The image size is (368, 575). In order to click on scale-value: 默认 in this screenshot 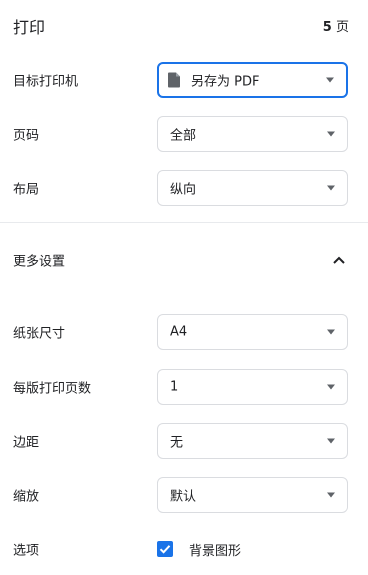, I will do `click(183, 497)`.